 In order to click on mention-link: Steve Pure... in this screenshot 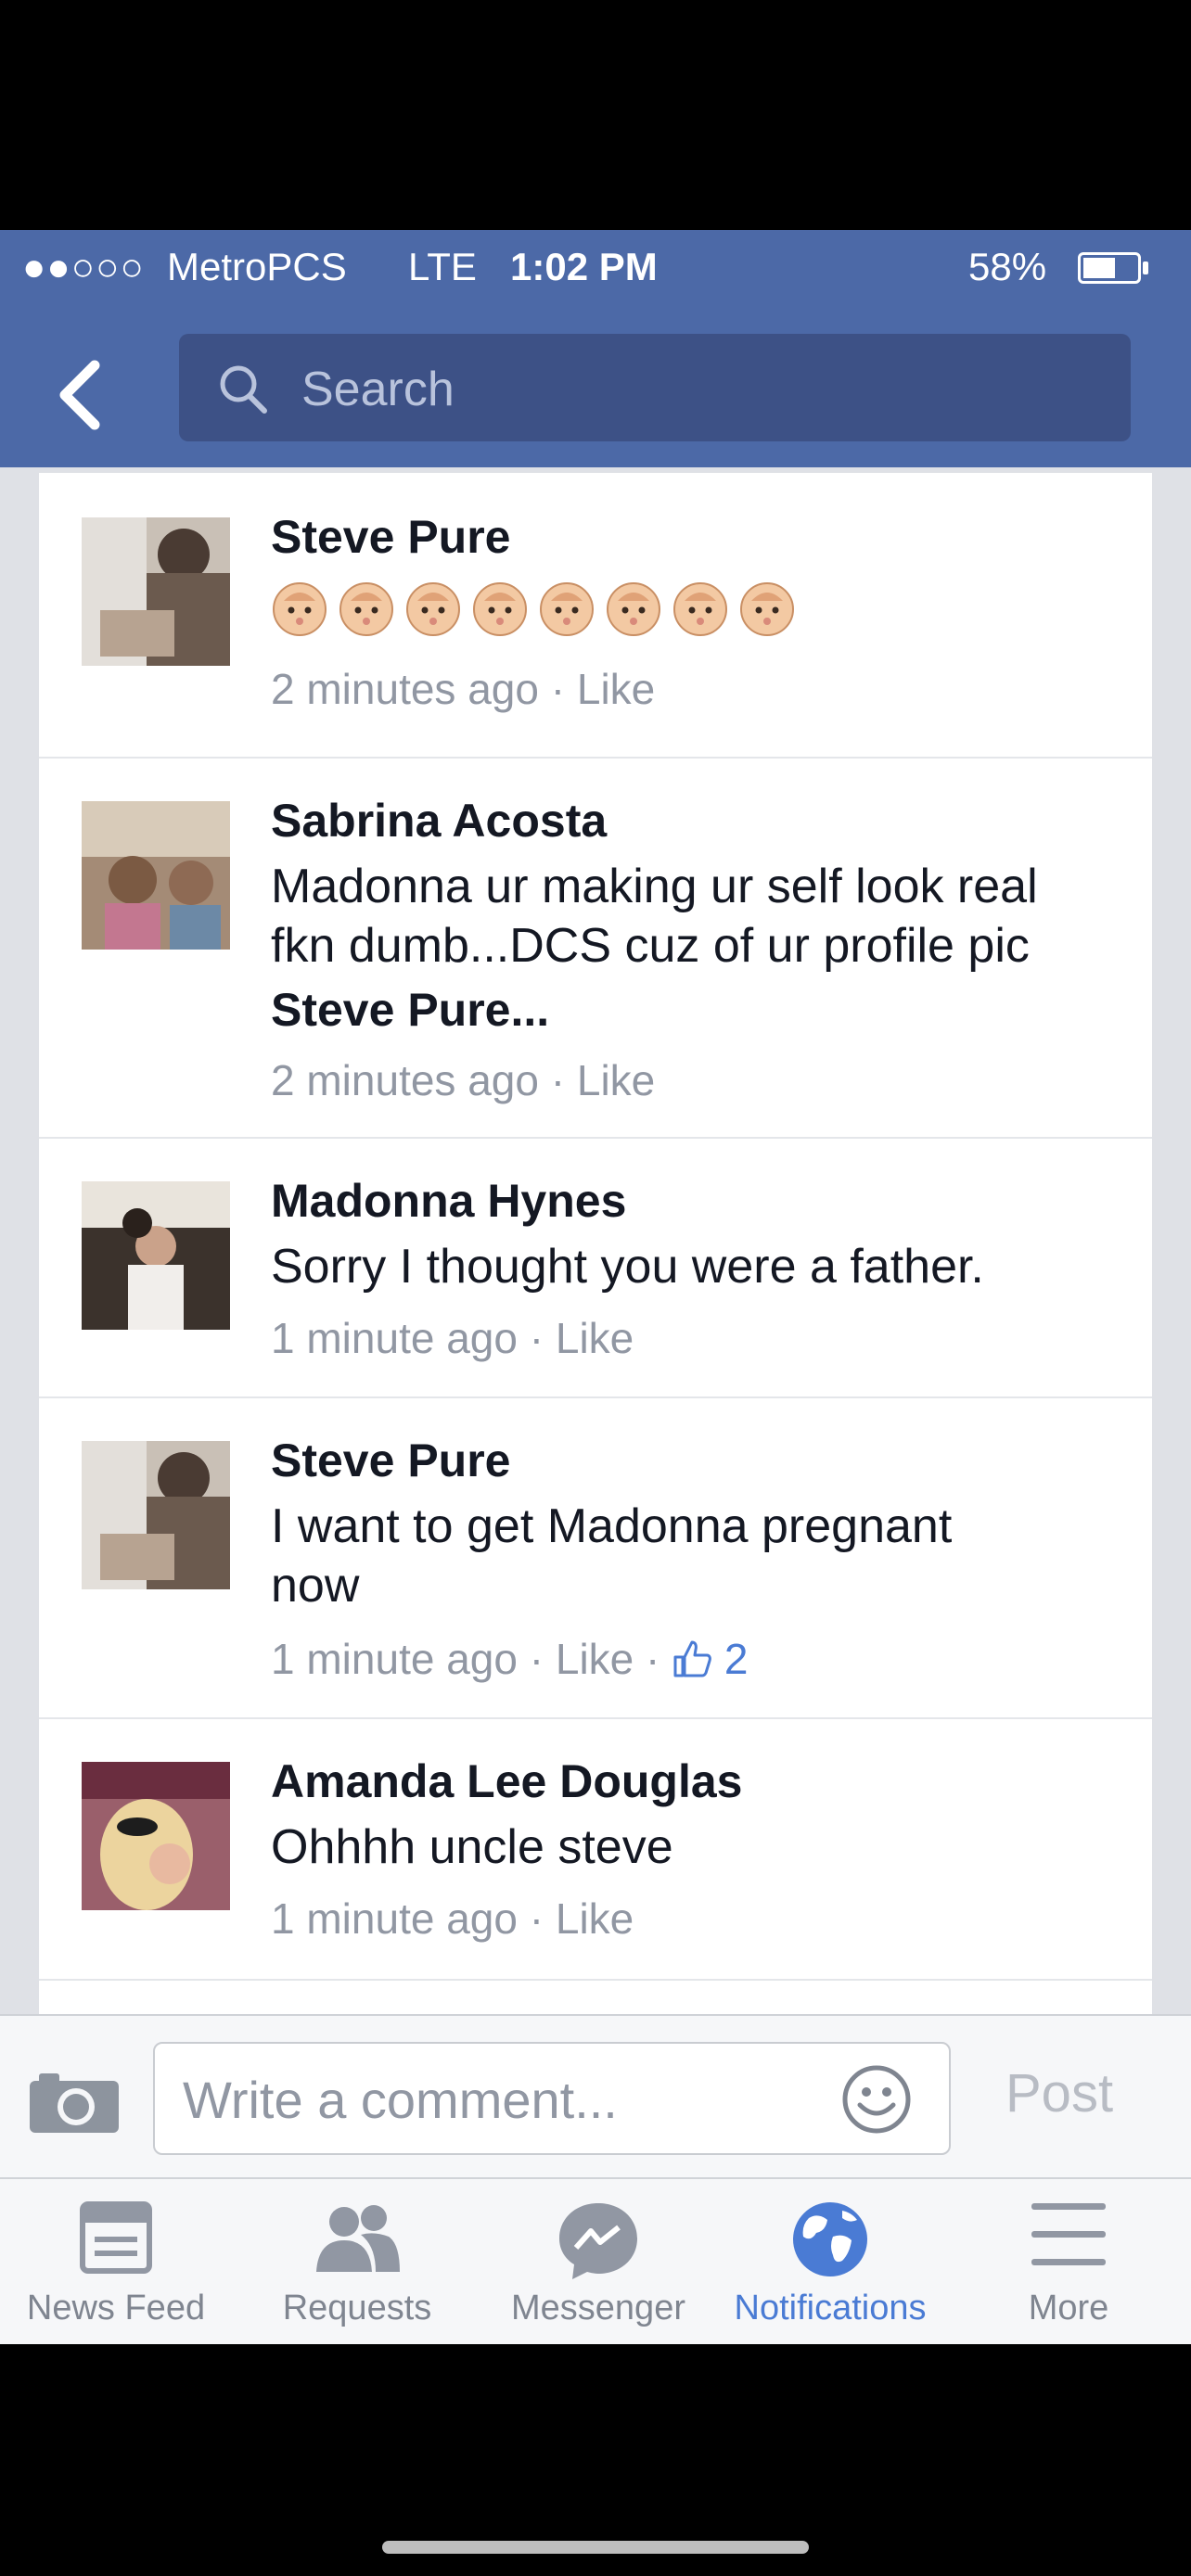, I will do `click(410, 1010)`.